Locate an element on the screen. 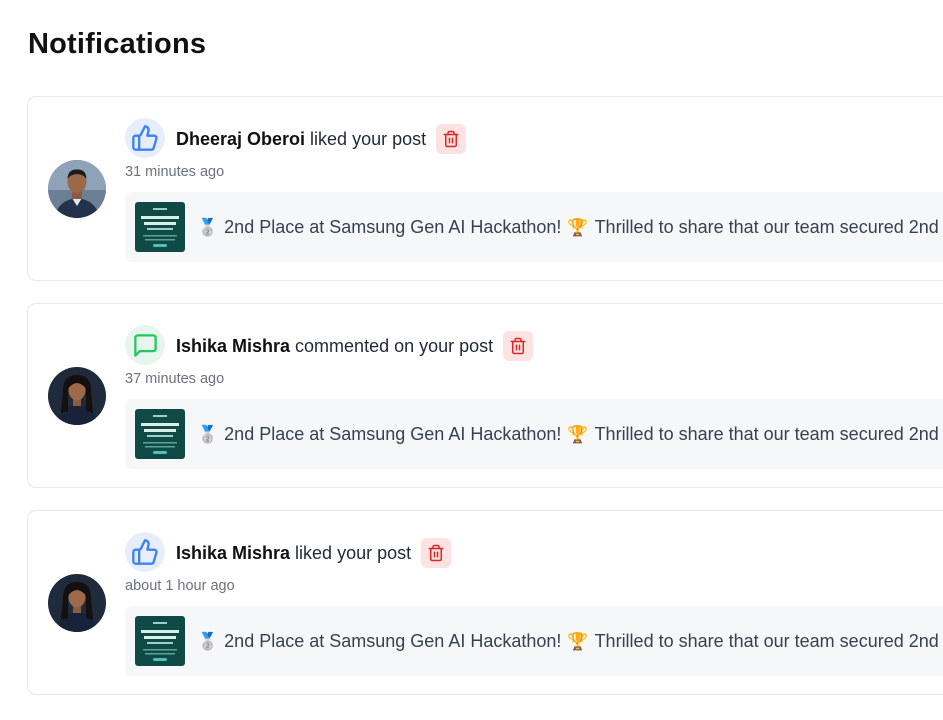 Image resolution: width=943 pixels, height=720 pixels. timestamp: 31 minutes ago is located at coordinates (175, 172).